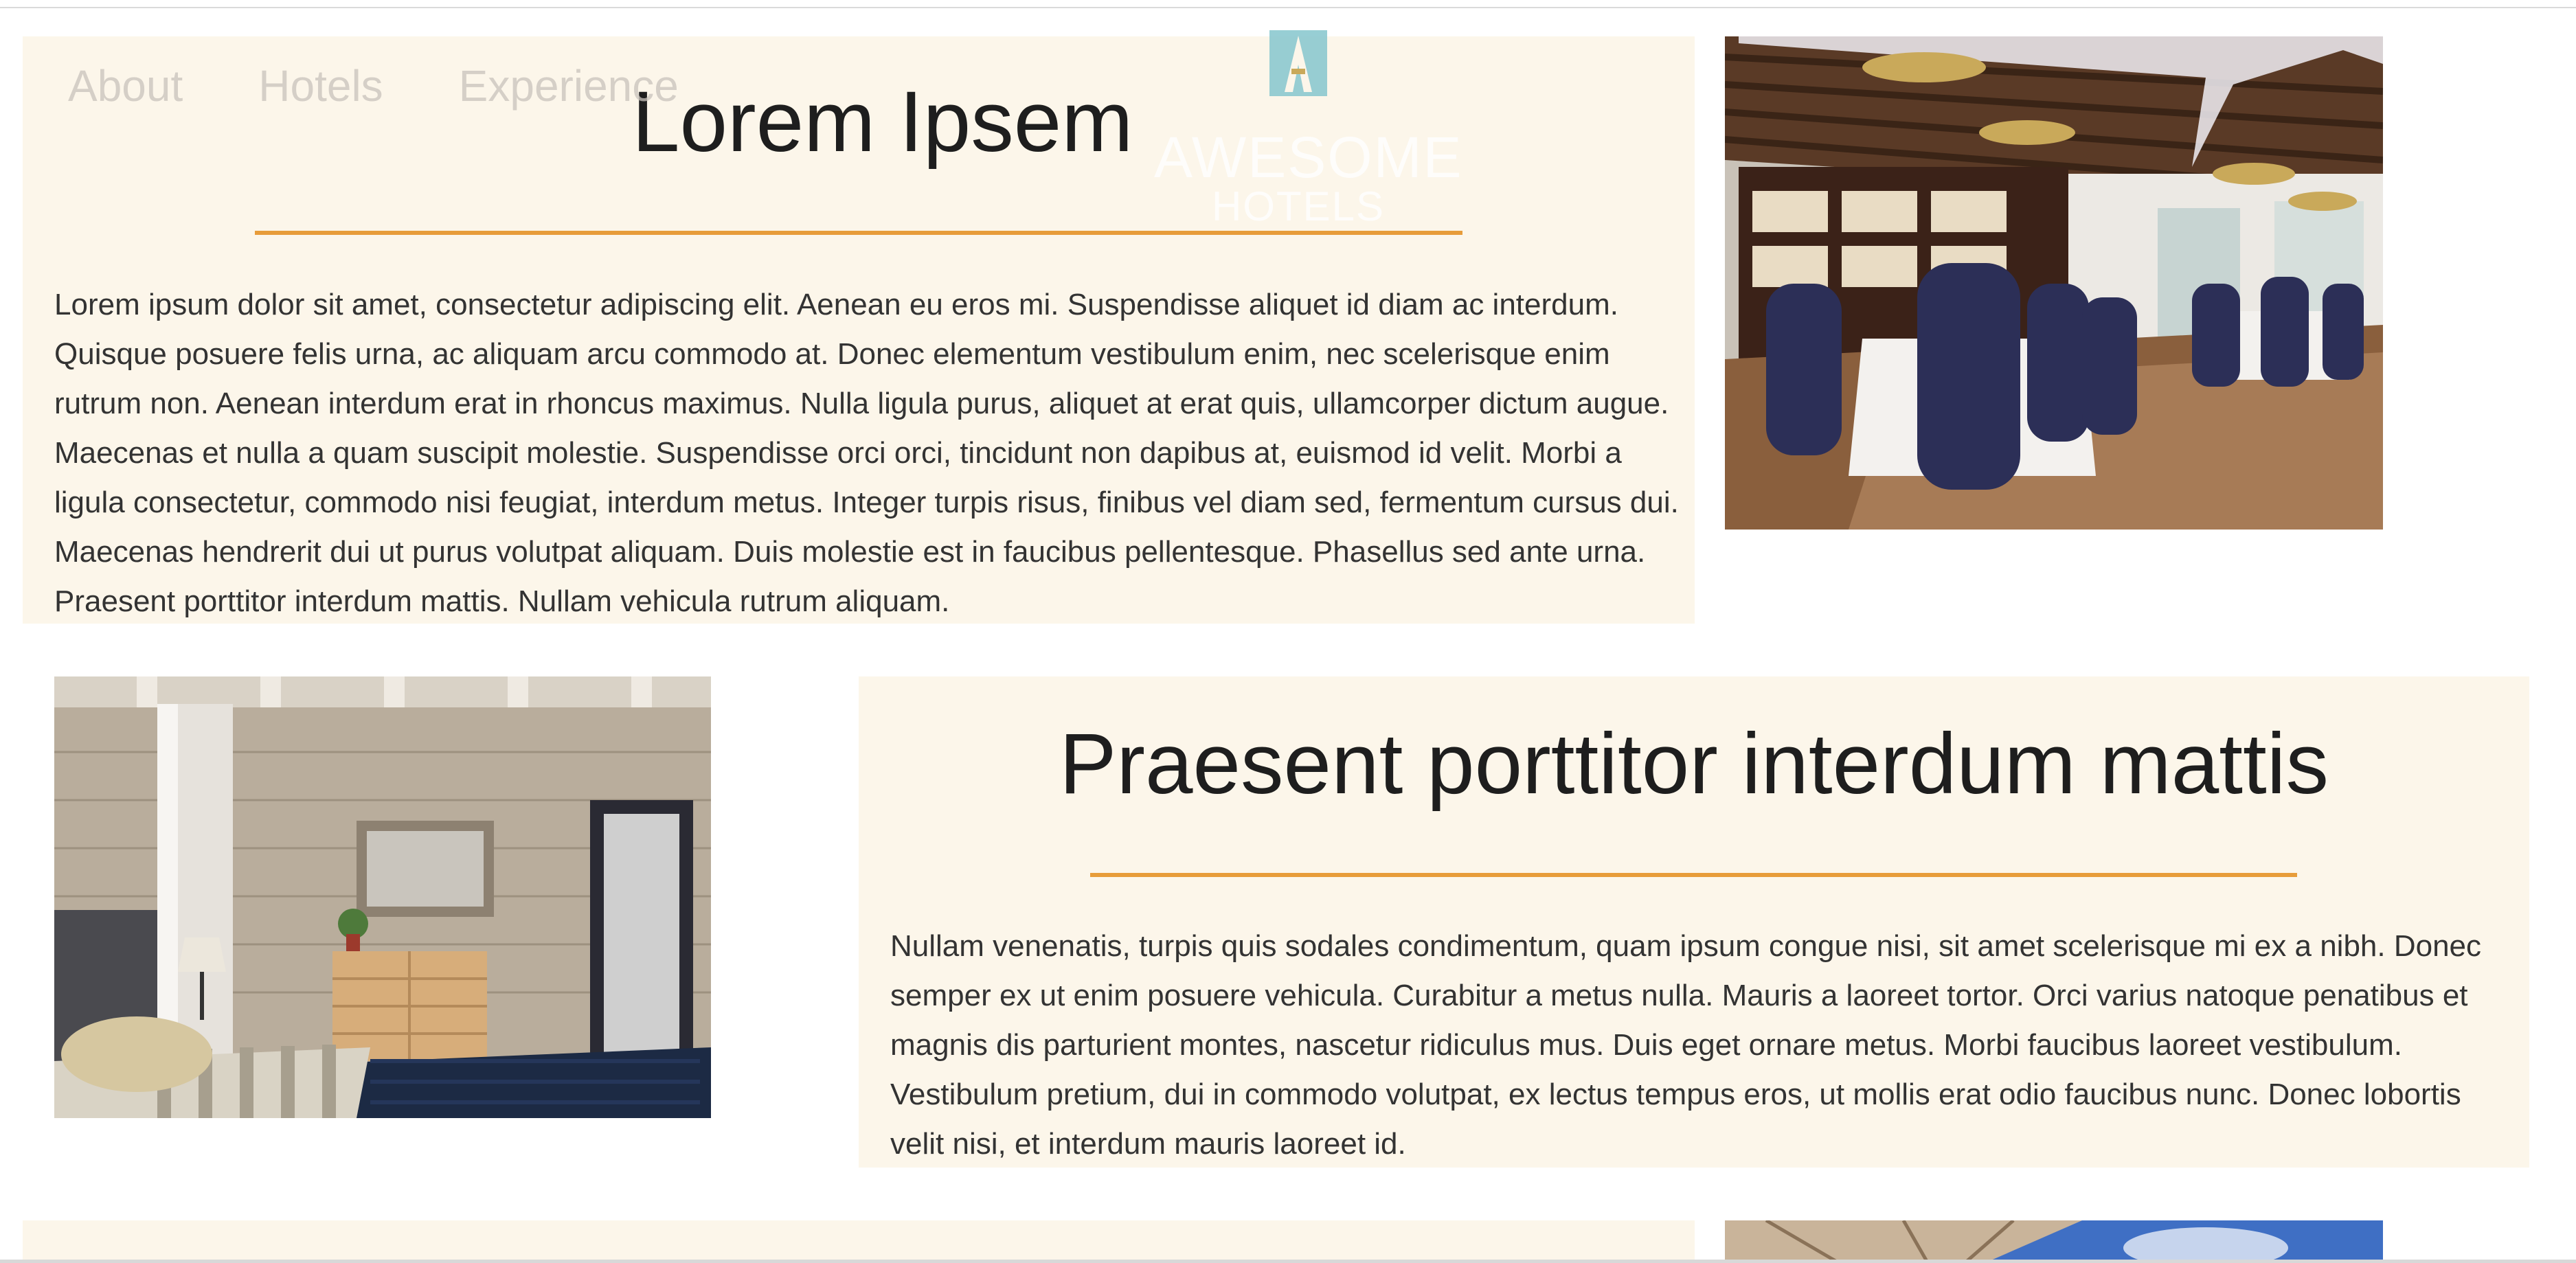  I want to click on nav-link-about: About, so click(125, 85).